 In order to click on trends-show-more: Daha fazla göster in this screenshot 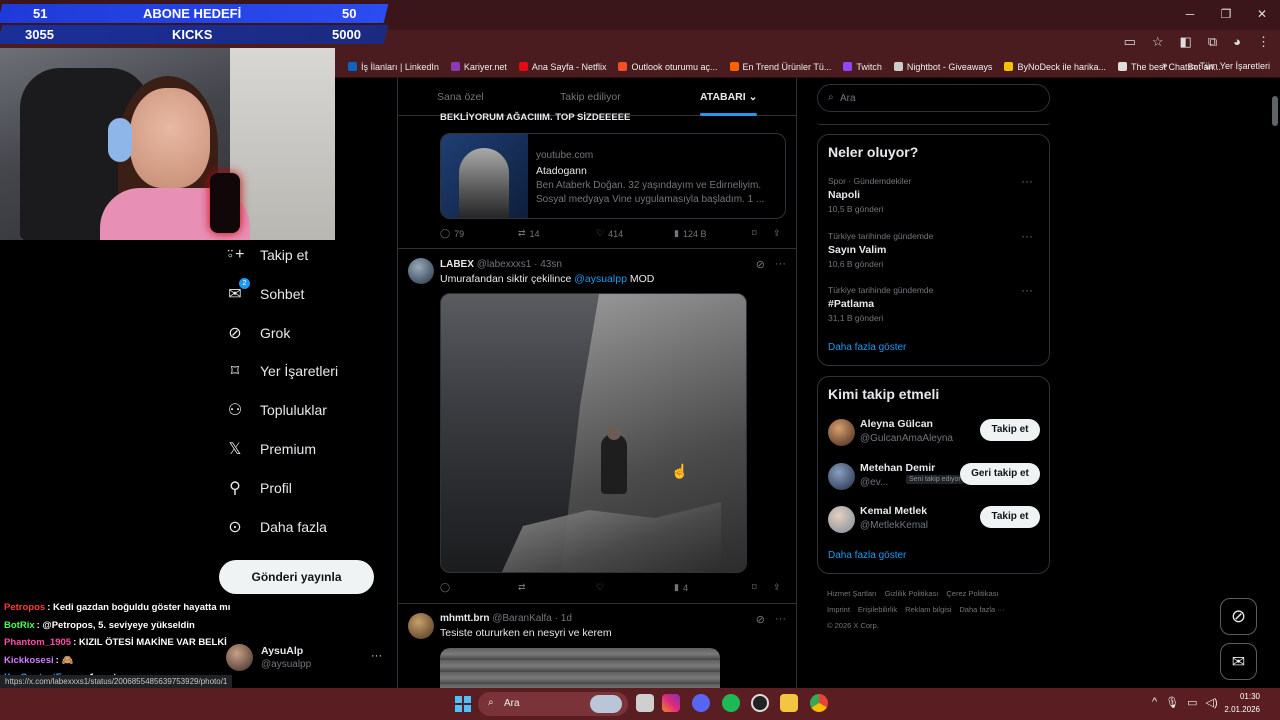, I will do `click(867, 347)`.